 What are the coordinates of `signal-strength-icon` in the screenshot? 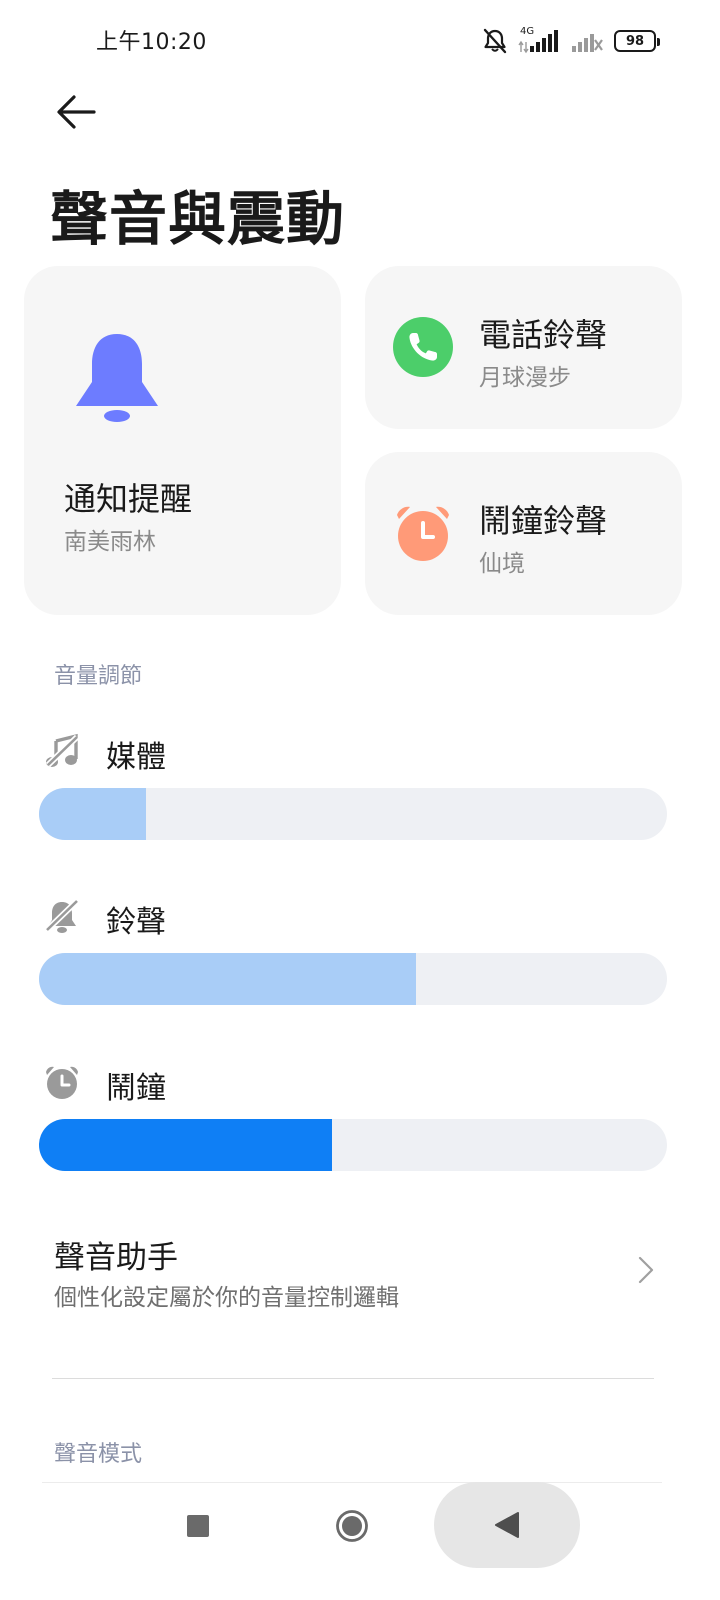 It's located at (538, 42).